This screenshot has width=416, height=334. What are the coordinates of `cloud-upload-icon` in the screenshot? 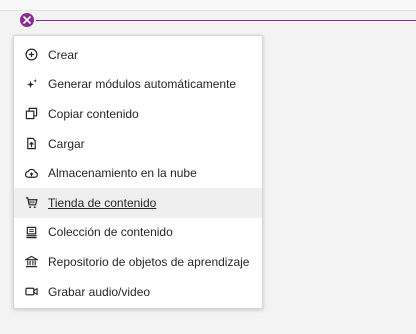 It's located at (31, 173).